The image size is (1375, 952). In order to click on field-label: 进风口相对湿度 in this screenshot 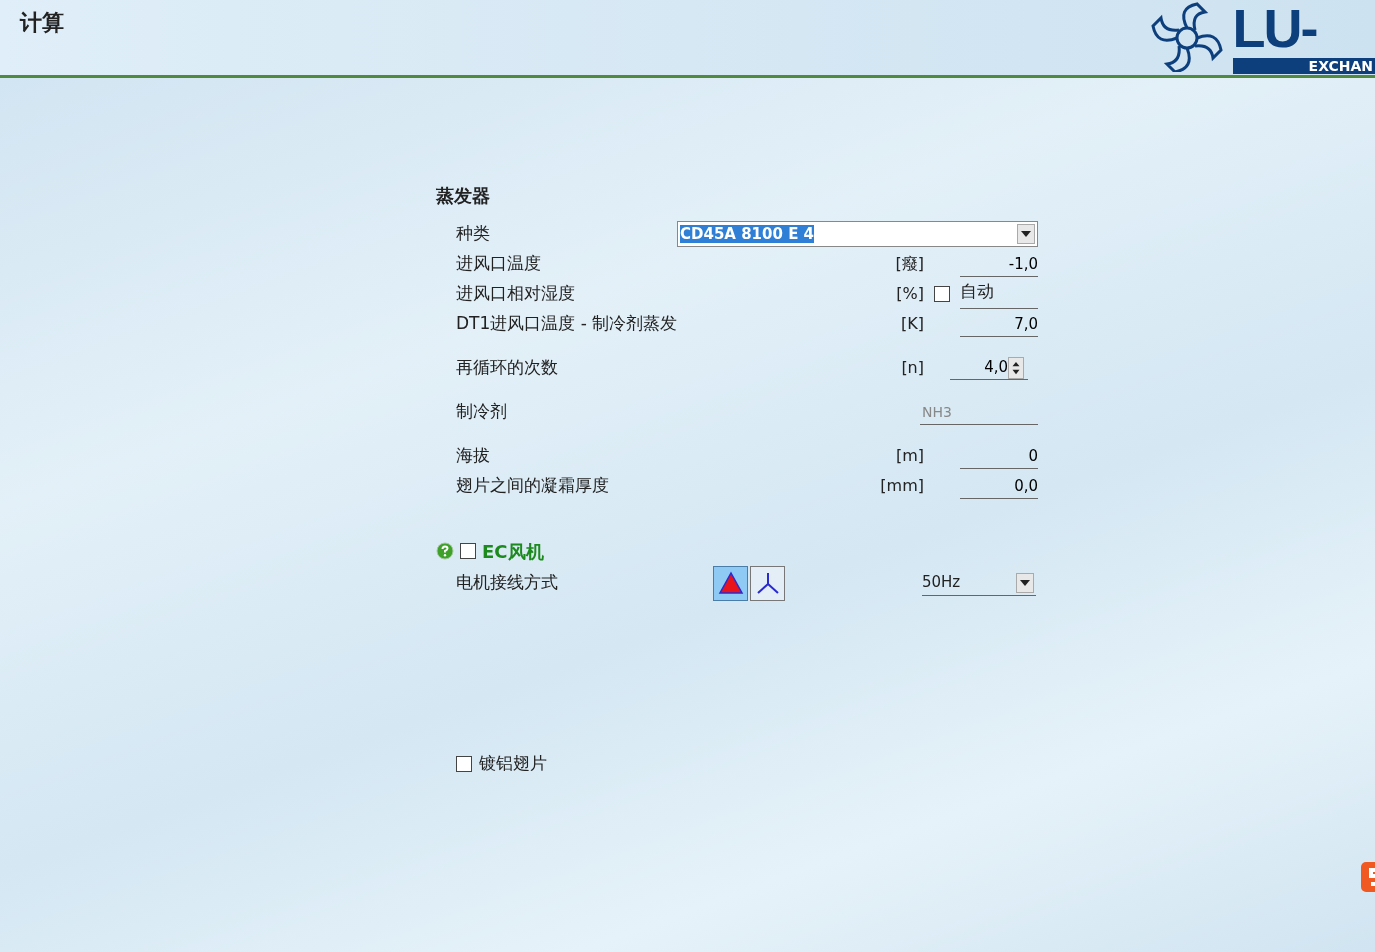, I will do `click(516, 294)`.